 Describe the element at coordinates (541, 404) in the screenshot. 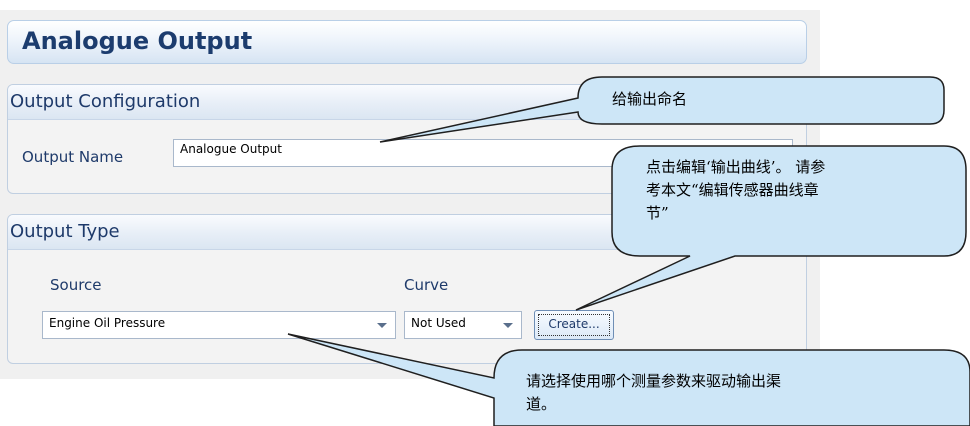

I see `callout-source-hint-line: 道。` at that location.